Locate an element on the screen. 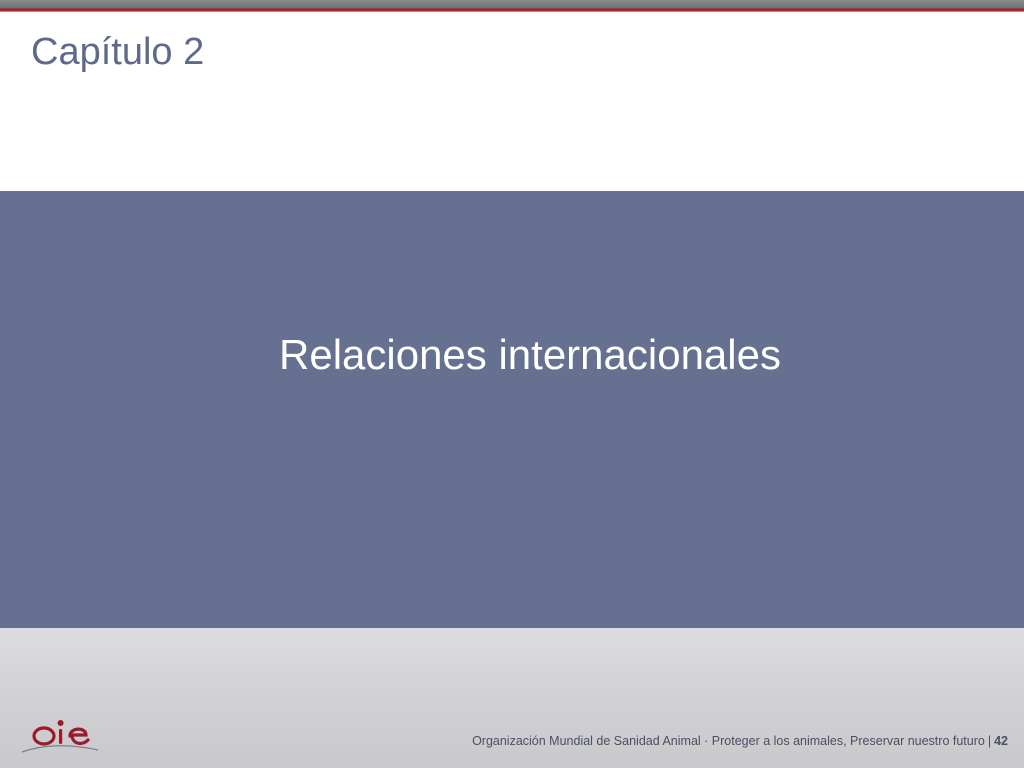  page-number: 42 is located at coordinates (1001, 741).